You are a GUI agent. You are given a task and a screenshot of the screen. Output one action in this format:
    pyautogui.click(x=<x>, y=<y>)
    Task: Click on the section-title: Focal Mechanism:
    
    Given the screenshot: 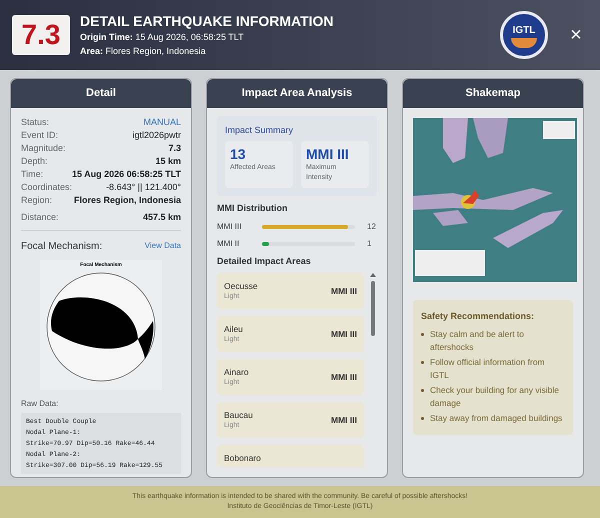 What is the action you would take?
    pyautogui.click(x=61, y=247)
    